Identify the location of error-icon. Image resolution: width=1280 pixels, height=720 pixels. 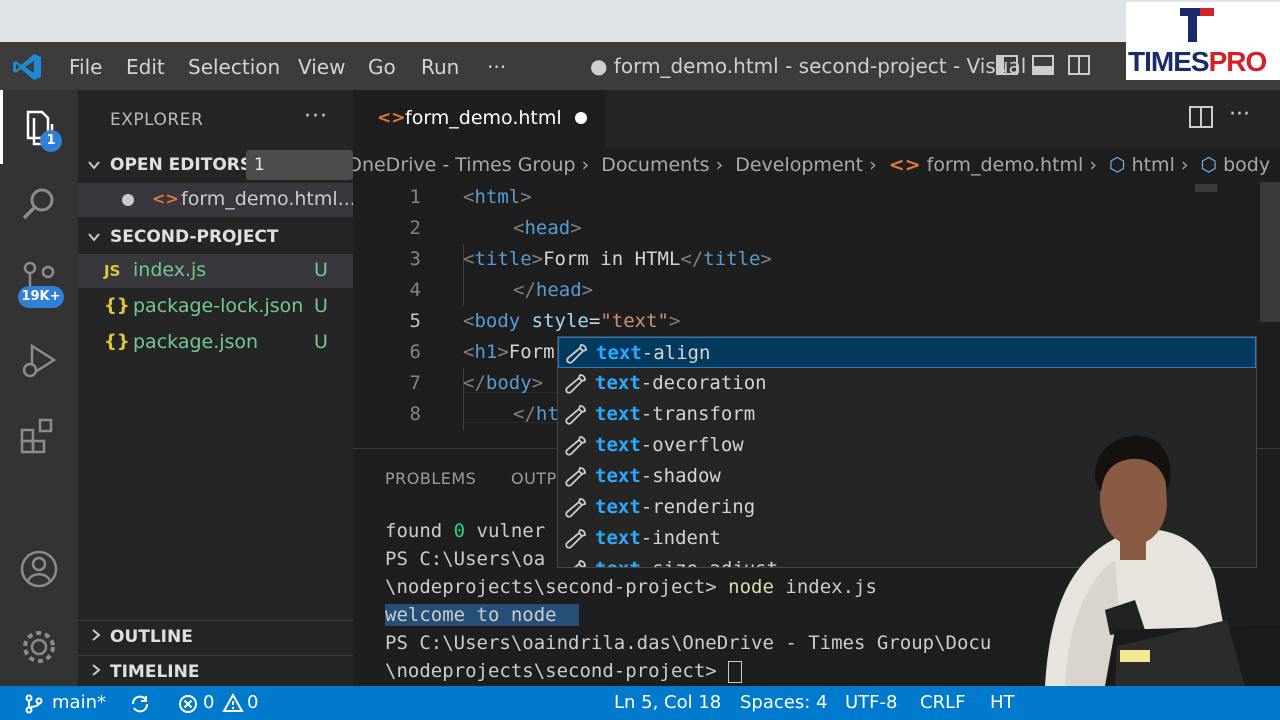
(188, 704).